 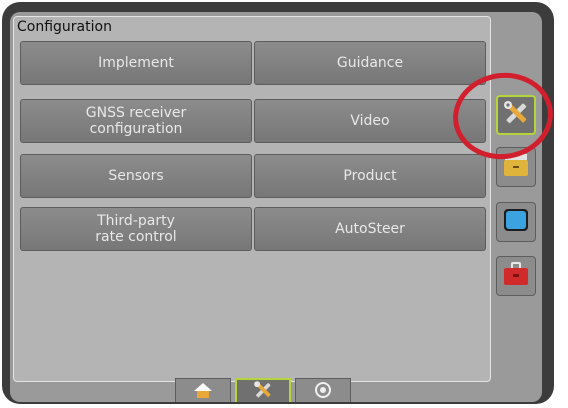 I want to click on side-tab-toolbox, so click(x=516, y=276).